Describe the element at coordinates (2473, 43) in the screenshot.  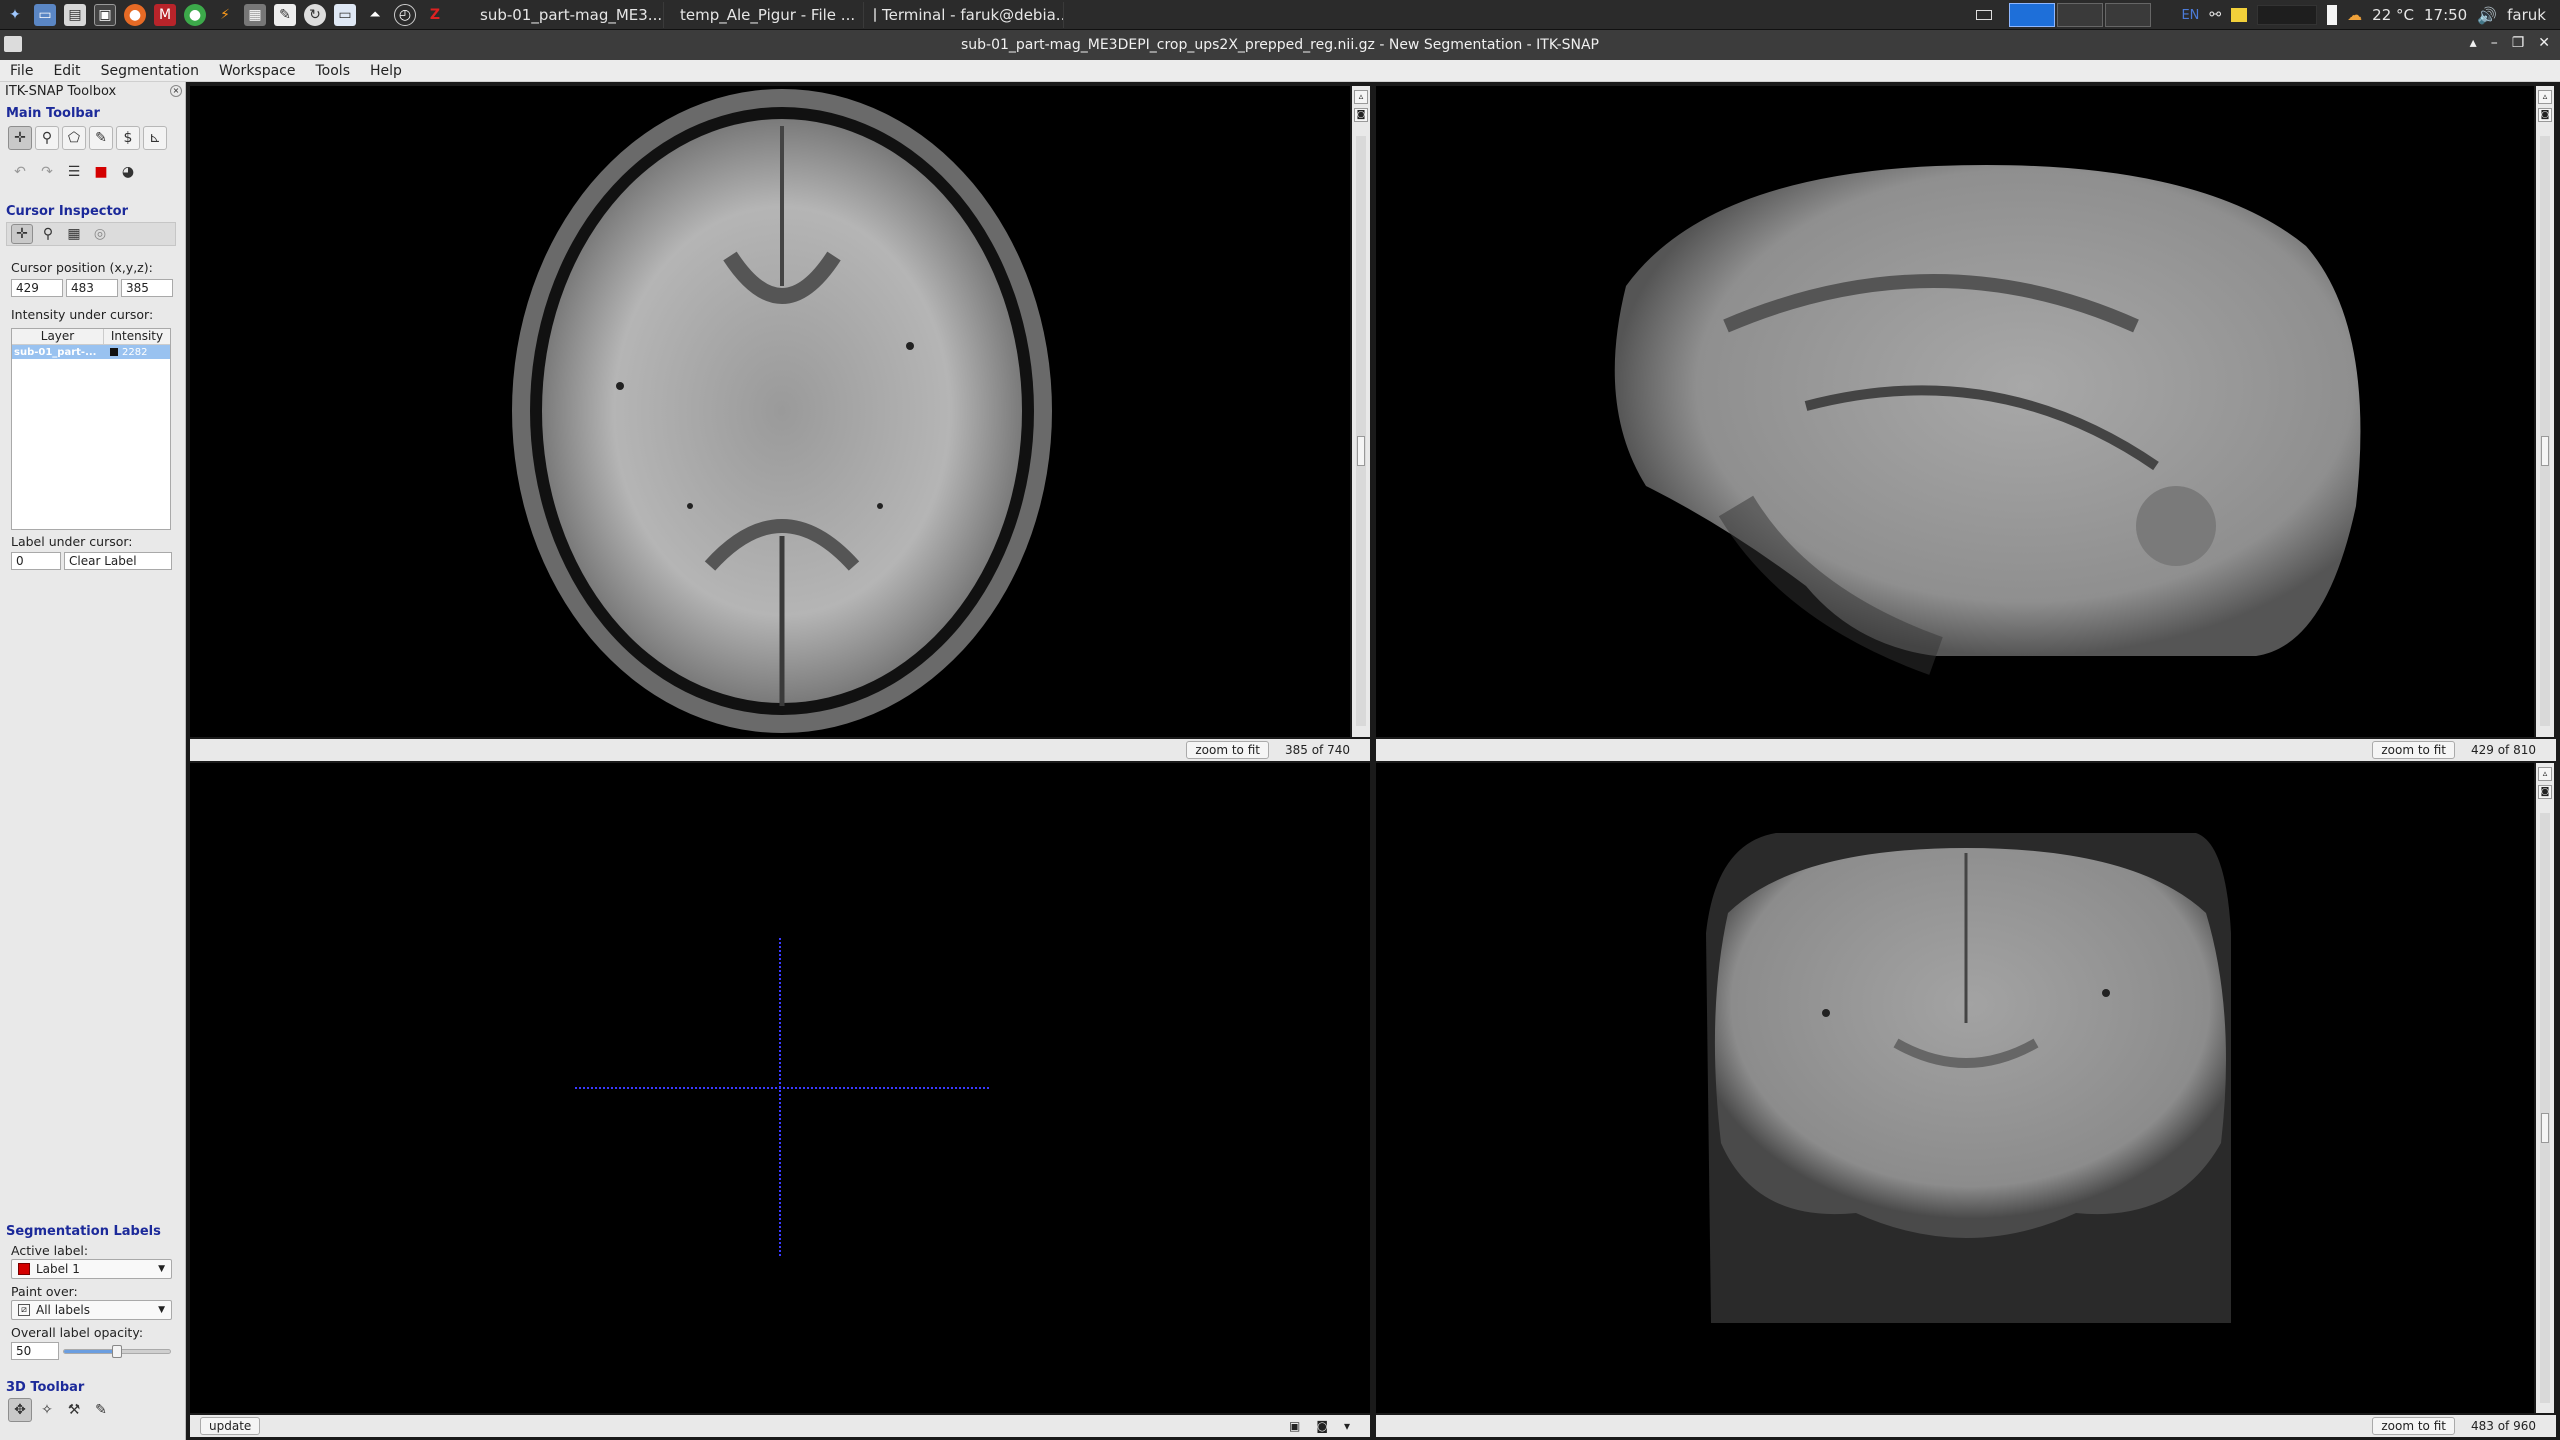
I see `shade-button: ▴` at that location.